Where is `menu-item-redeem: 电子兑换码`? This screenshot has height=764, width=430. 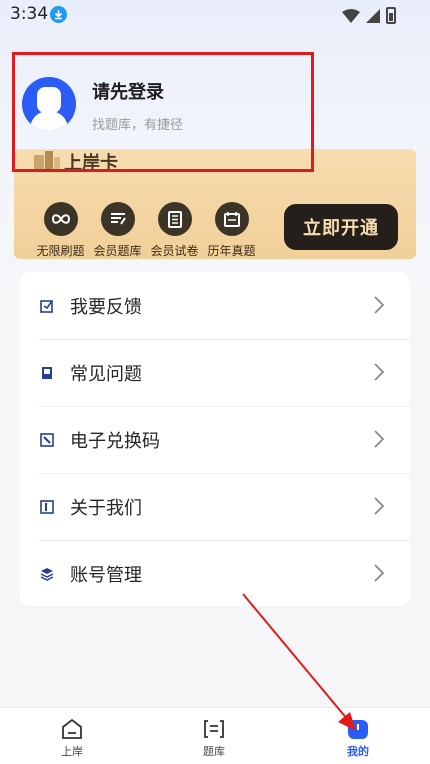
menu-item-redeem: 电子兑换码 is located at coordinates (215, 439).